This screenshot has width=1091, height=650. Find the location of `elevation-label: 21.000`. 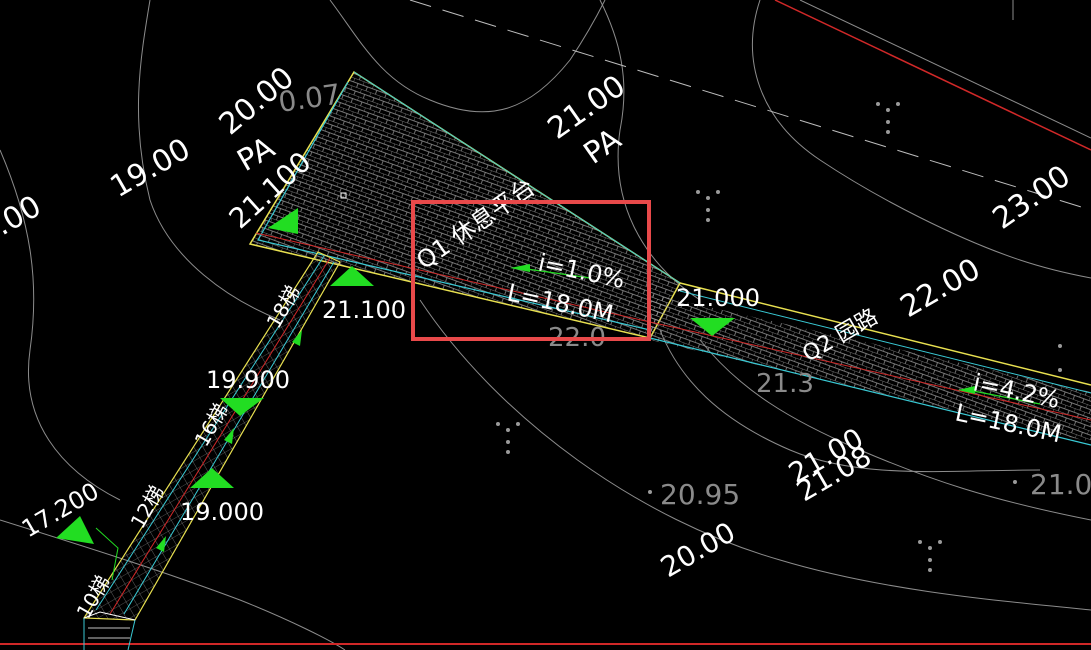

elevation-label: 21.000 is located at coordinates (718, 298).